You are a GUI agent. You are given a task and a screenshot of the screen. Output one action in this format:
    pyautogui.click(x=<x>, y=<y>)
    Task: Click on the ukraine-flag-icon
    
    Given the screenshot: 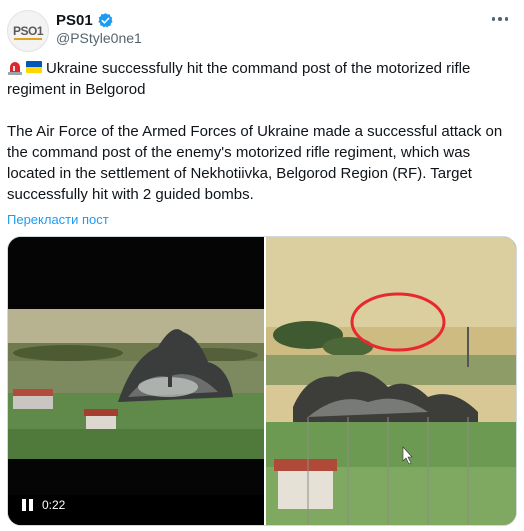 What is the action you would take?
    pyautogui.click(x=34, y=67)
    